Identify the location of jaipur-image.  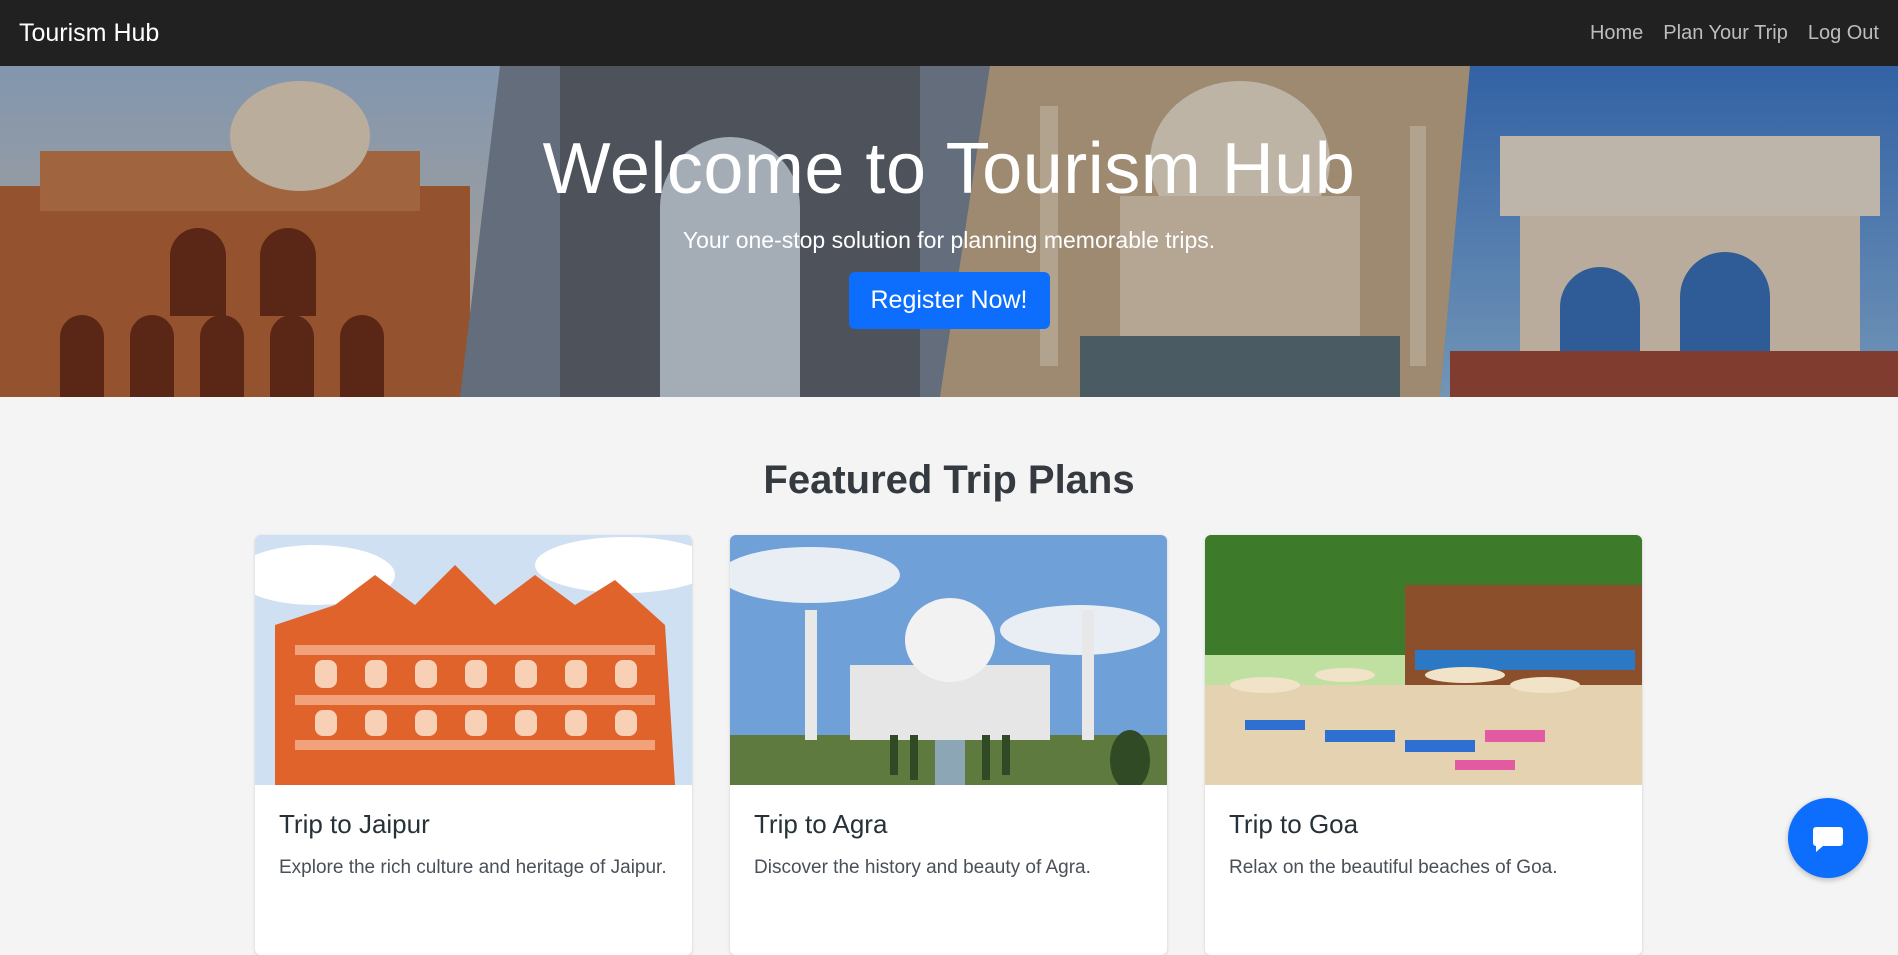
(473, 660).